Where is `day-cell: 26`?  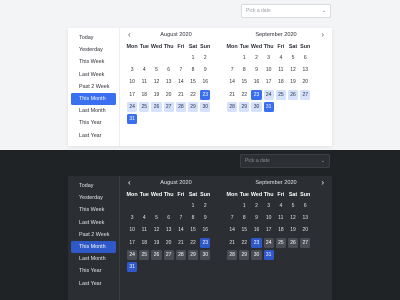
day-cell: 26 is located at coordinates (156, 255).